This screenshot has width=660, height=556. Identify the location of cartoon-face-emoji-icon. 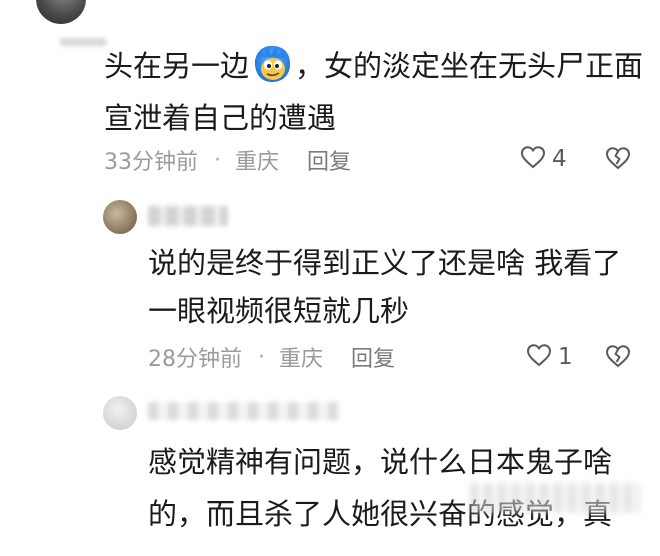
(272, 64).